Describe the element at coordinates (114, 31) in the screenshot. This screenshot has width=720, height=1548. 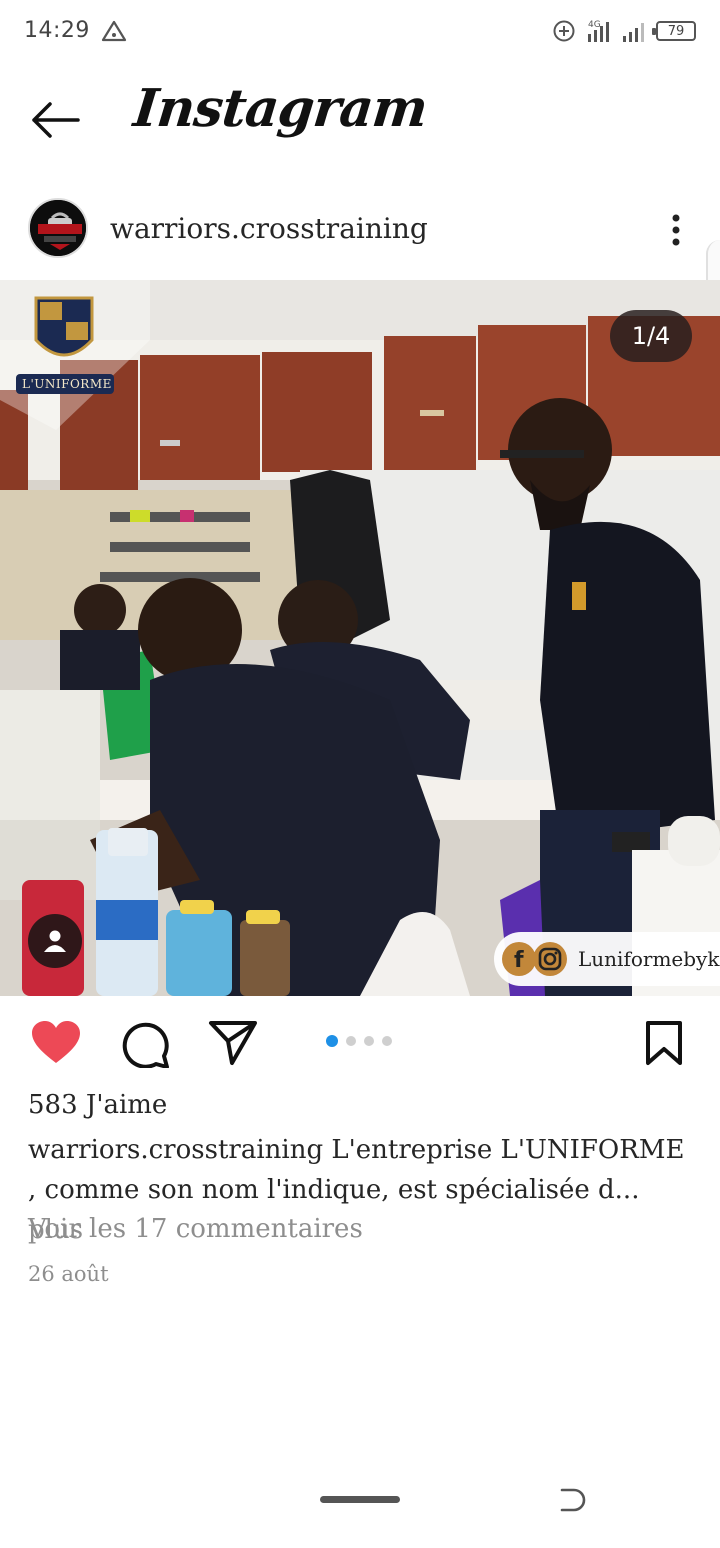
I see `alert-triangle-icon` at that location.